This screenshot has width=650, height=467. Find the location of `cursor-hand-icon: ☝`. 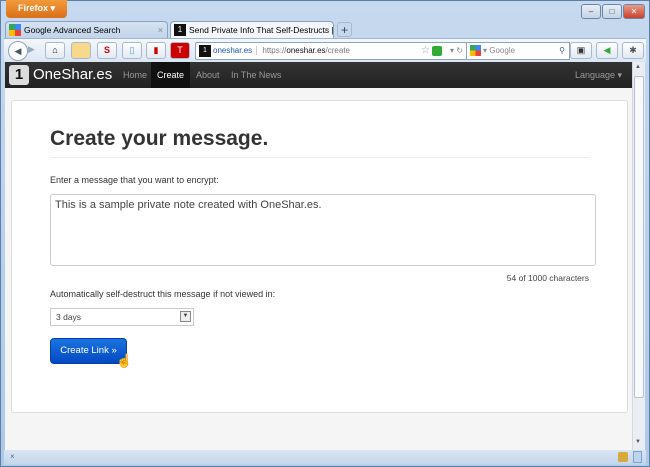

cursor-hand-icon: ☝ is located at coordinates (124, 360).